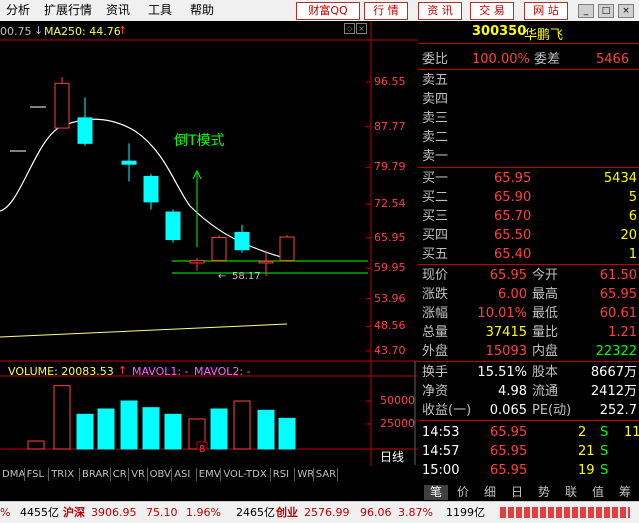 The height and width of the screenshot is (523, 639). I want to click on tick-row: 15:00 65.95 19 S, so click(528, 470).